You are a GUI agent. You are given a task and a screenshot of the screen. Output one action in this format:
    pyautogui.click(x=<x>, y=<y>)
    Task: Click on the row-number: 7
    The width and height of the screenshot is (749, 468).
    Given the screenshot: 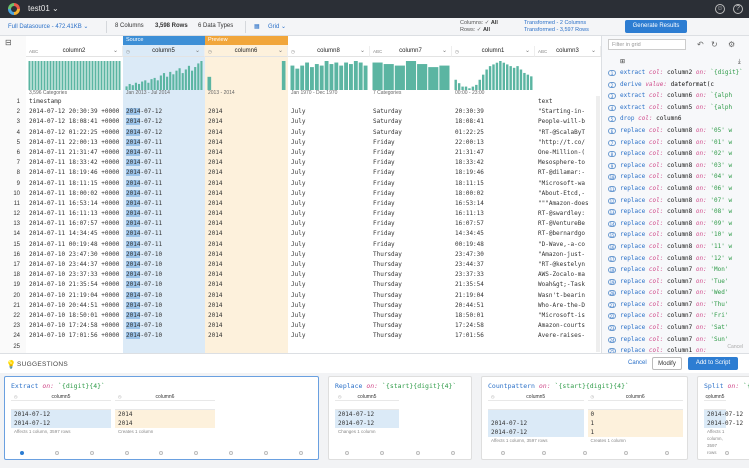 What is the action you would take?
    pyautogui.click(x=13, y=163)
    